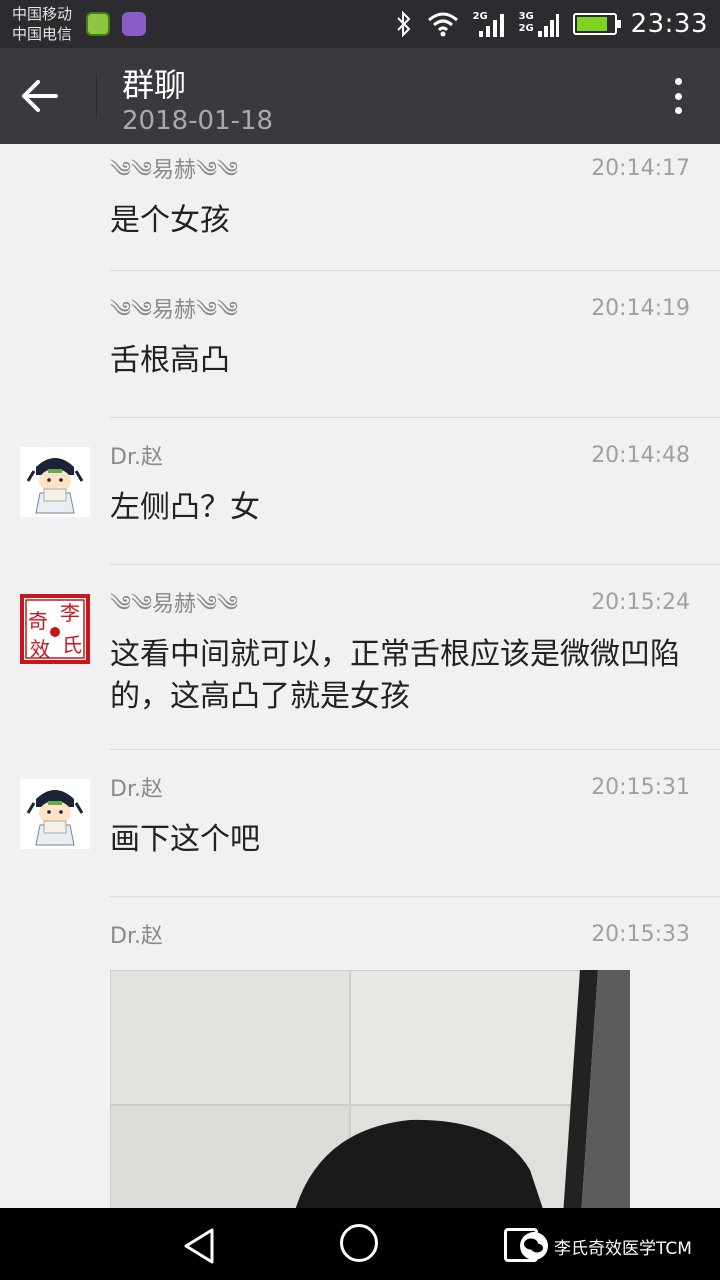 Image resolution: width=720 pixels, height=1280 pixels. What do you see at coordinates (360, 207) in the screenshot?
I see `message-item: ༄༄易赫༄༄ 20:14:17 是个女孩` at bounding box center [360, 207].